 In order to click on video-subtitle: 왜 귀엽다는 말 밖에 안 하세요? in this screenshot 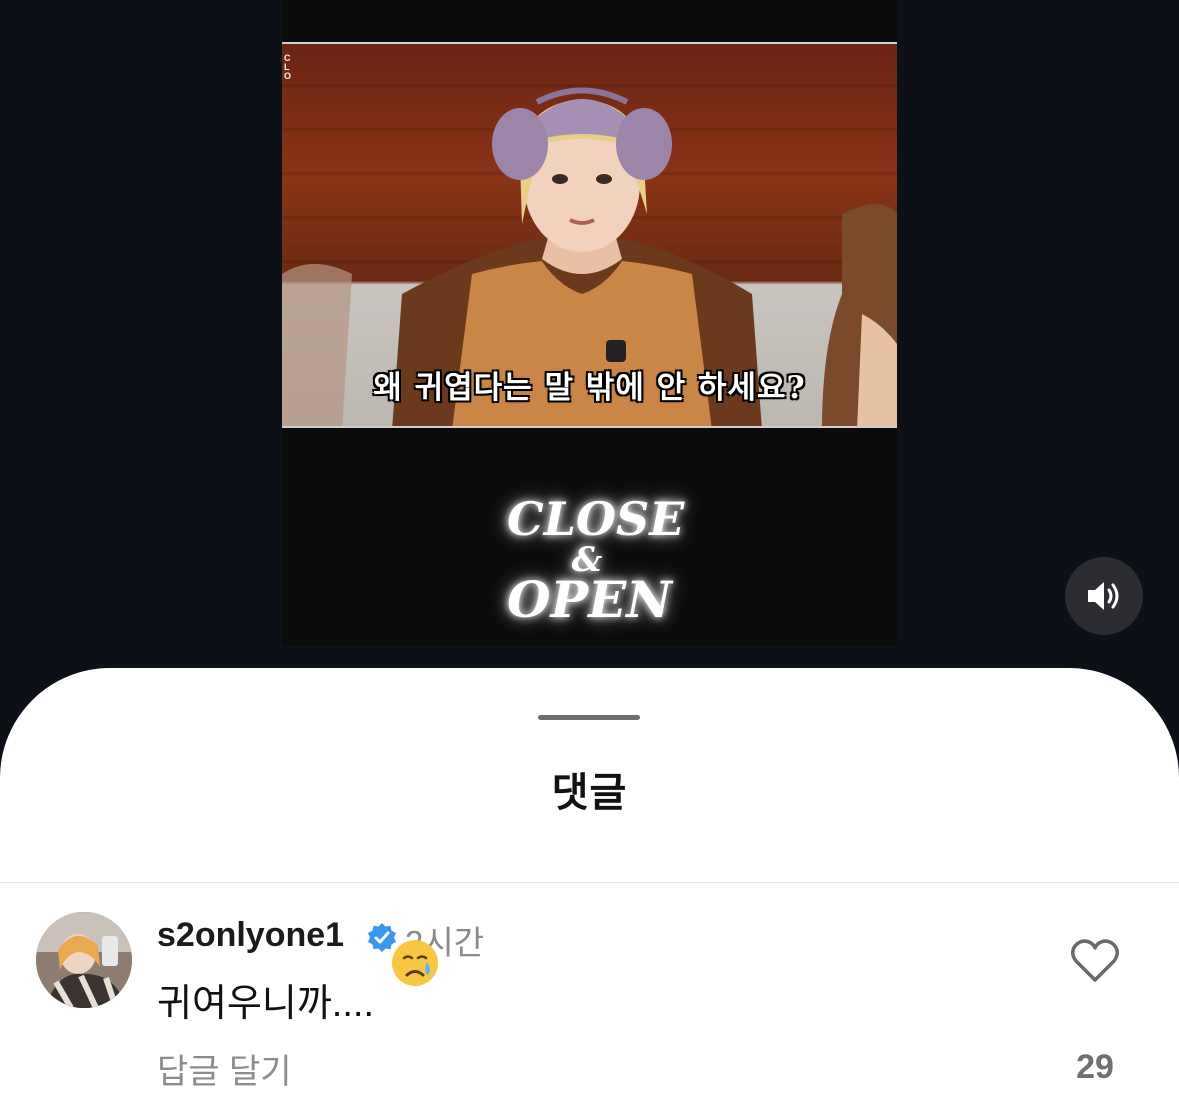, I will do `click(589, 388)`.